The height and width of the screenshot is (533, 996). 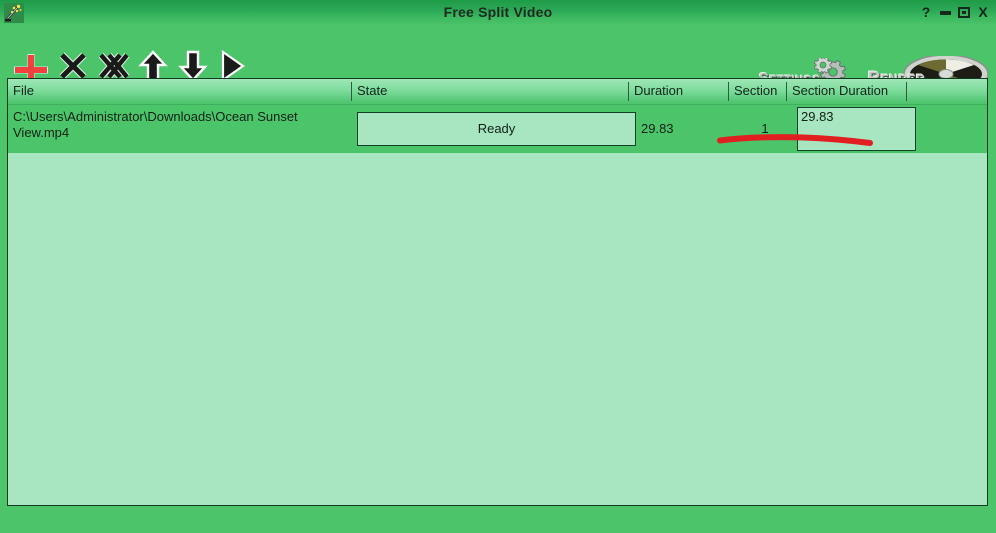 What do you see at coordinates (765, 128) in the screenshot?
I see `cell-section: 1` at bounding box center [765, 128].